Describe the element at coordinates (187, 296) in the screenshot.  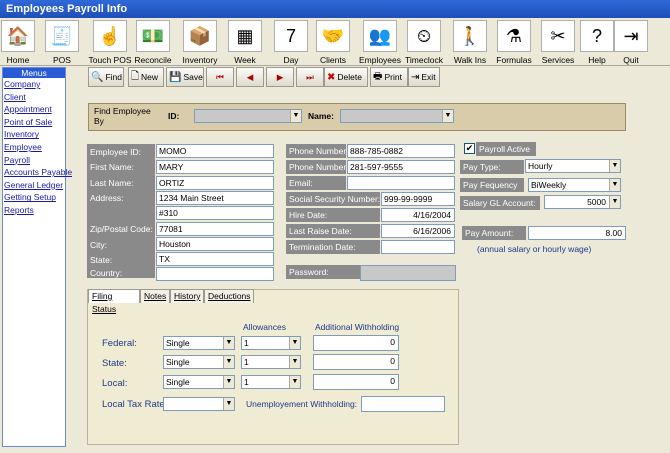
I see `tab-history: History` at that location.